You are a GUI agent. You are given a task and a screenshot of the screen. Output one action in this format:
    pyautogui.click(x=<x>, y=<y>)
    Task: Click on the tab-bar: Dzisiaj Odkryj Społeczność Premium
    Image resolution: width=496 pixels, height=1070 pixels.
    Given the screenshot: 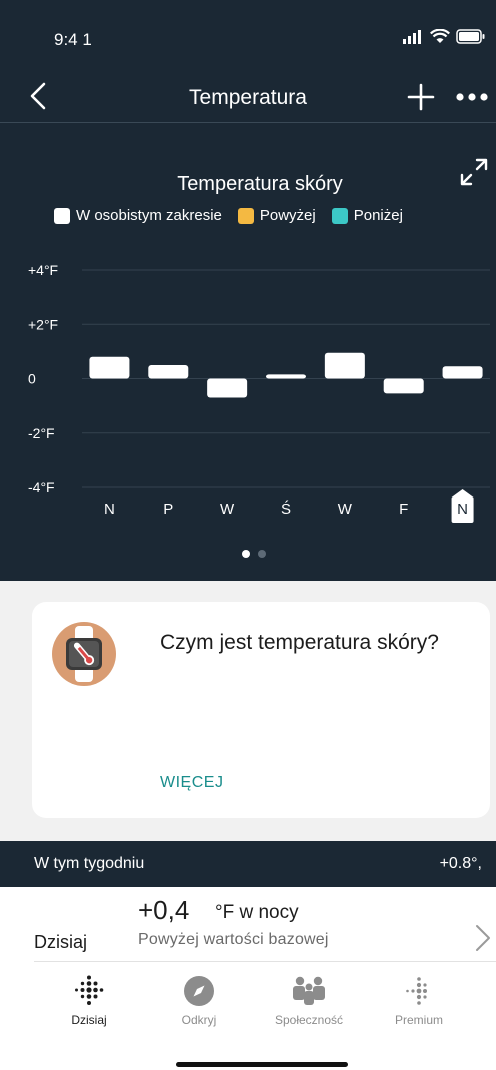 What is the action you would take?
    pyautogui.click(x=248, y=1003)
    